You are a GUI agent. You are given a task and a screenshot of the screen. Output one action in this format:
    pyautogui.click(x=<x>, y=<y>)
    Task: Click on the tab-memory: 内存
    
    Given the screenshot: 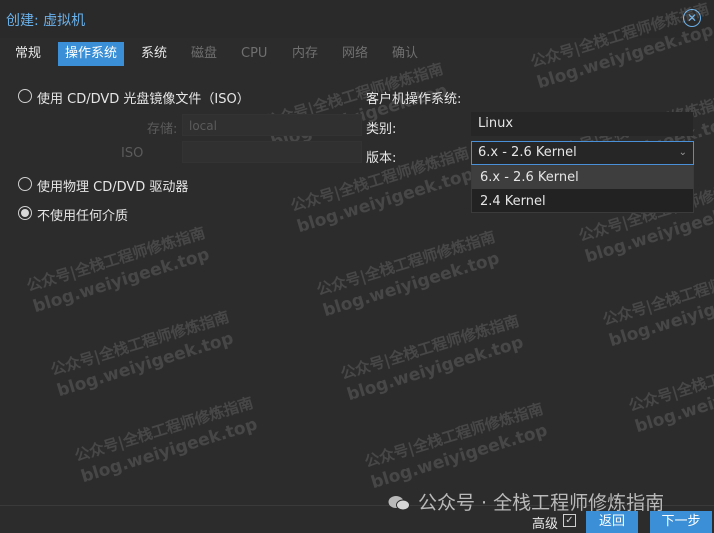 What is the action you would take?
    pyautogui.click(x=305, y=53)
    